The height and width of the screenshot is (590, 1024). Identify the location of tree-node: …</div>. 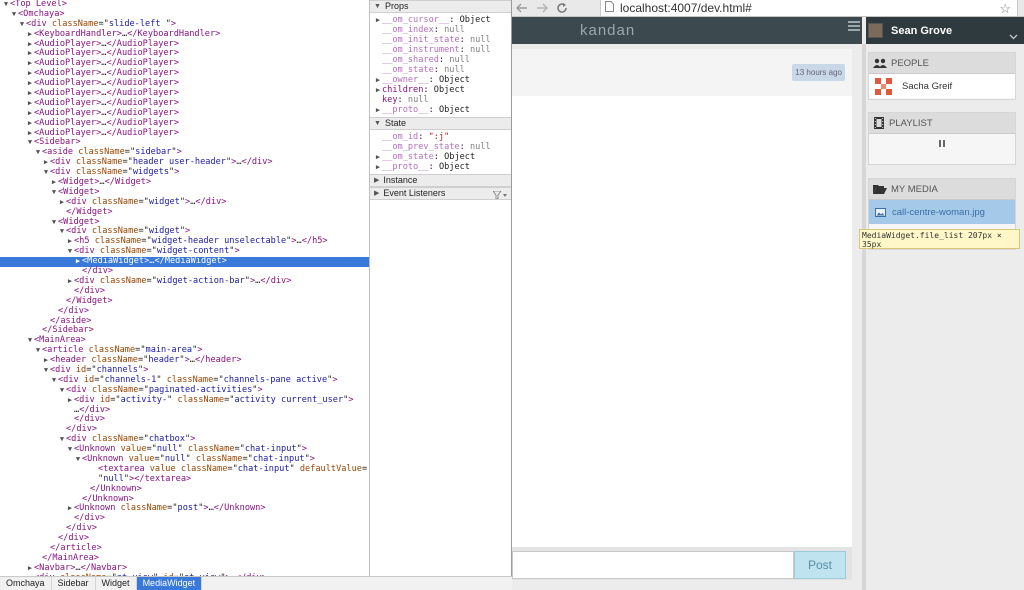
(184, 410).